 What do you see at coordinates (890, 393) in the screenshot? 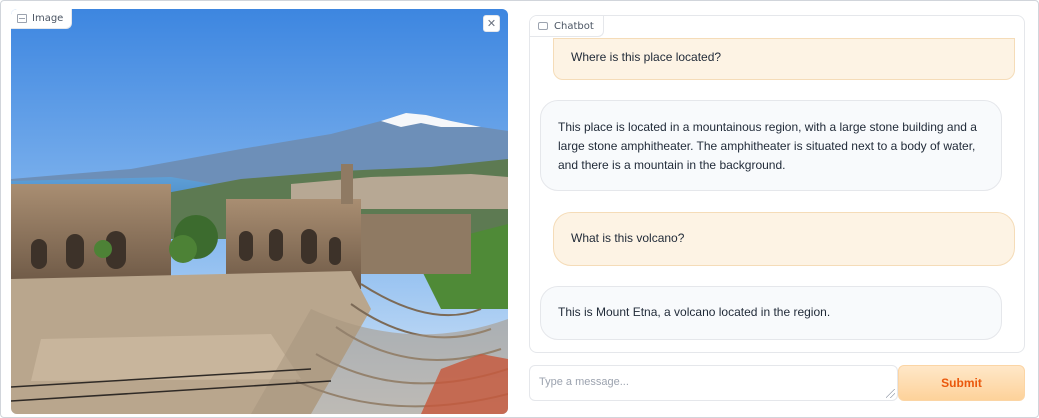
I see `resize-handle-icon` at bounding box center [890, 393].